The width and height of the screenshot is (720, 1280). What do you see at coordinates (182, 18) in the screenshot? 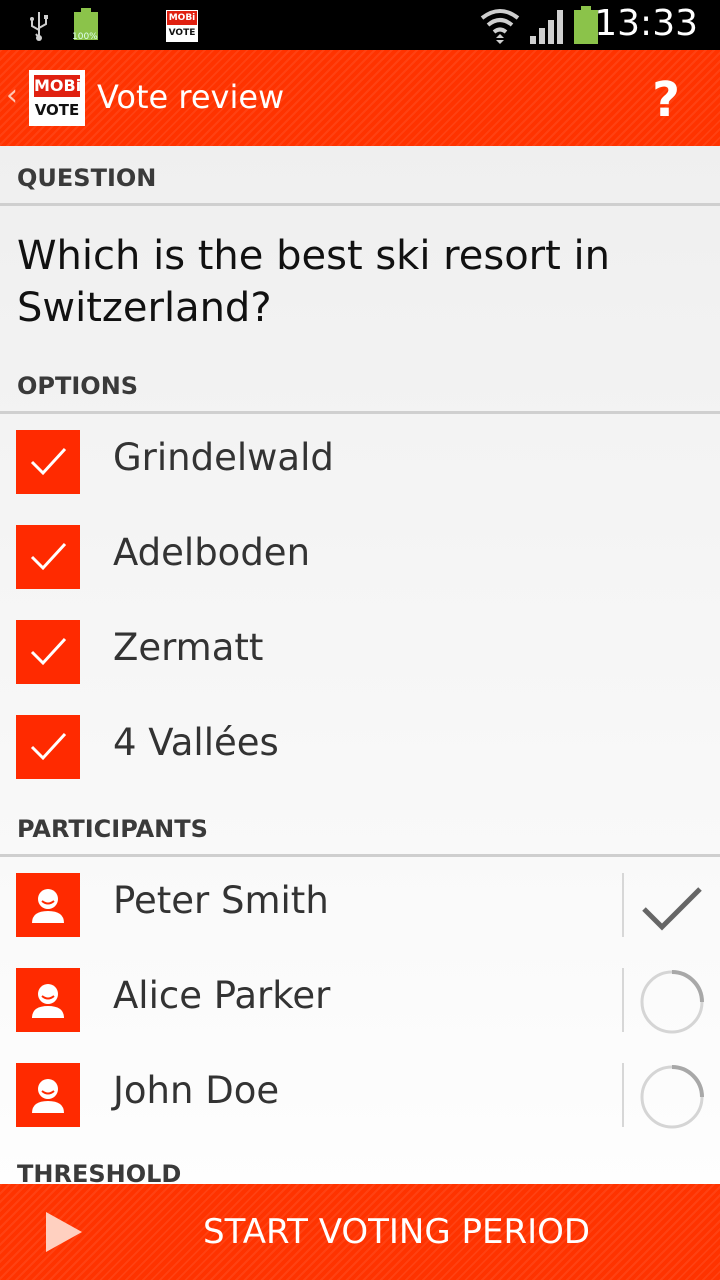
I see `notification-badge-line1: MOBi` at bounding box center [182, 18].